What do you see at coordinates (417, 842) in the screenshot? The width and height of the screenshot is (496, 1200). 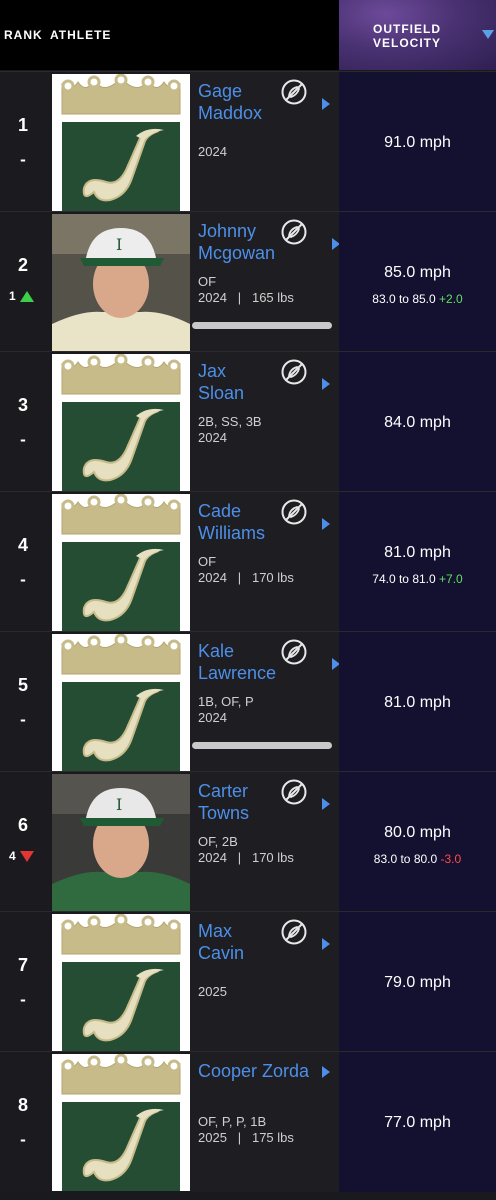 I see `velocity-cell: 80.0 mph 83.0 to 80.0 -3.0` at bounding box center [417, 842].